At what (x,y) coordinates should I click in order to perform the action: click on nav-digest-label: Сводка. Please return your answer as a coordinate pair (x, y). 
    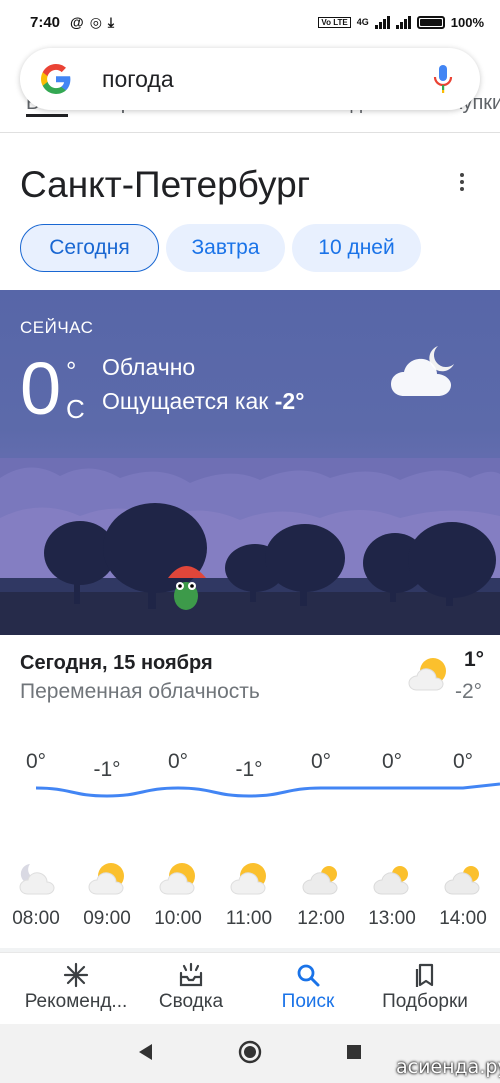
    Looking at the image, I should click on (191, 1001).